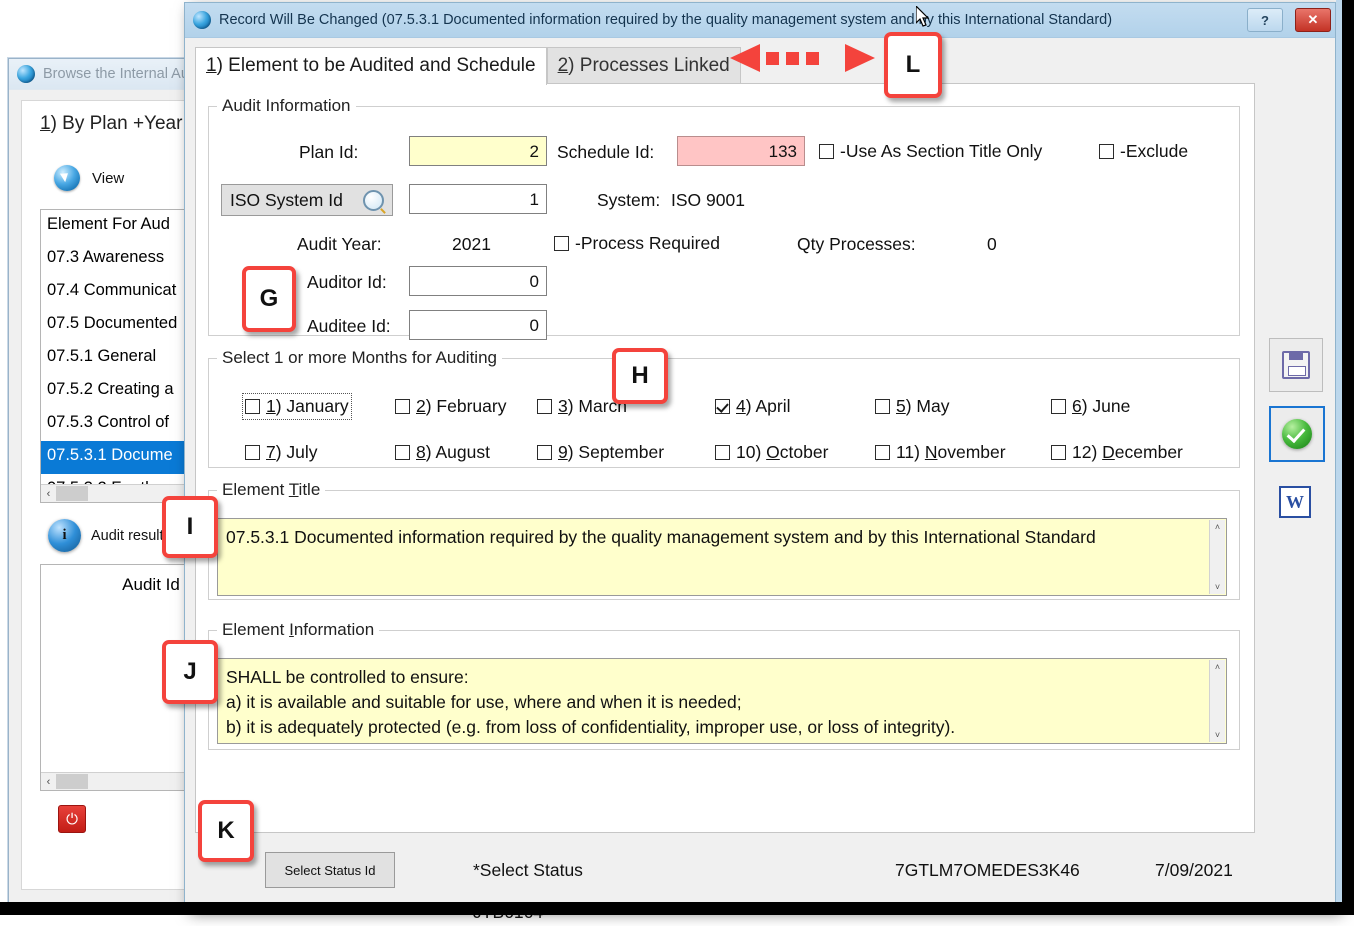 The image size is (1354, 926). What do you see at coordinates (1090, 406) in the screenshot?
I see `month-checkbox-june: 6) June` at bounding box center [1090, 406].